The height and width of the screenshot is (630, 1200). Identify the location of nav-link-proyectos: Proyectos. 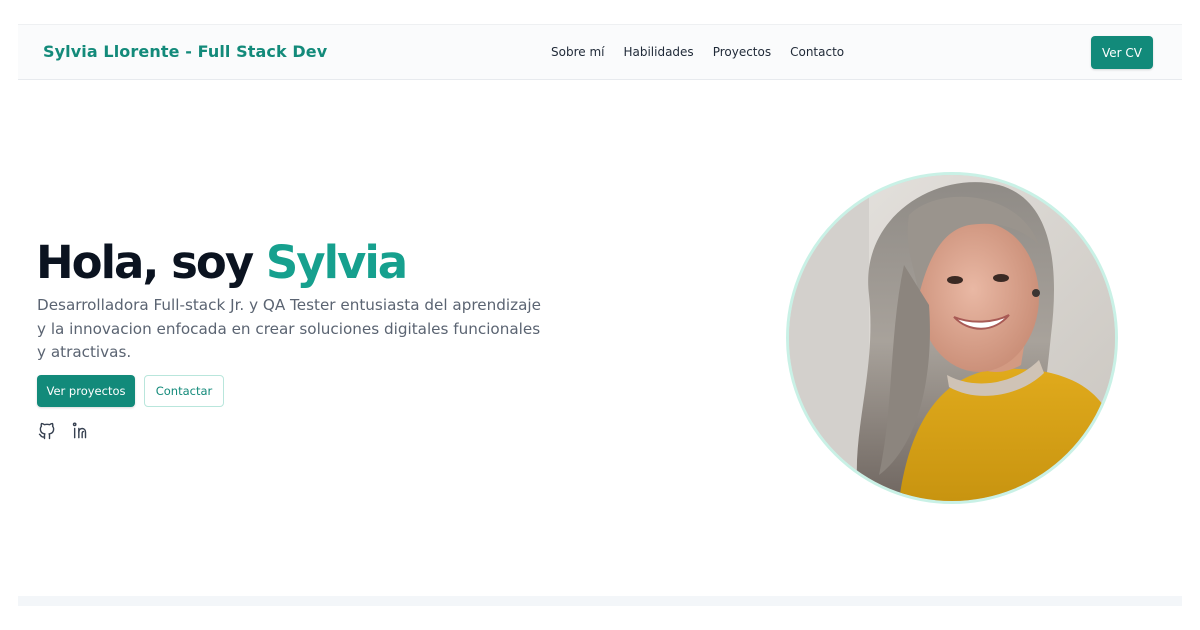
(742, 52).